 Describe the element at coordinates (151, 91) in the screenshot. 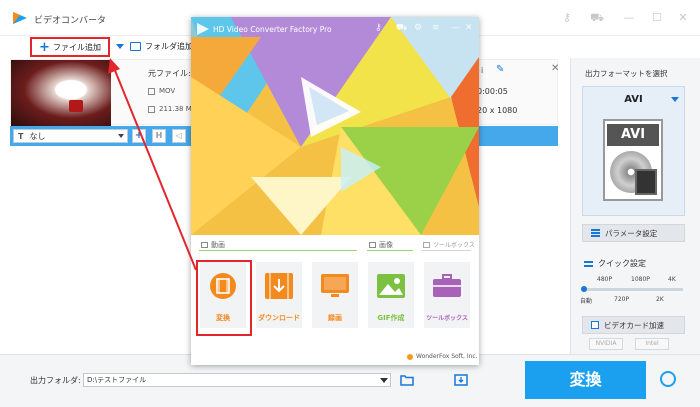

I see `video-format-icon` at that location.